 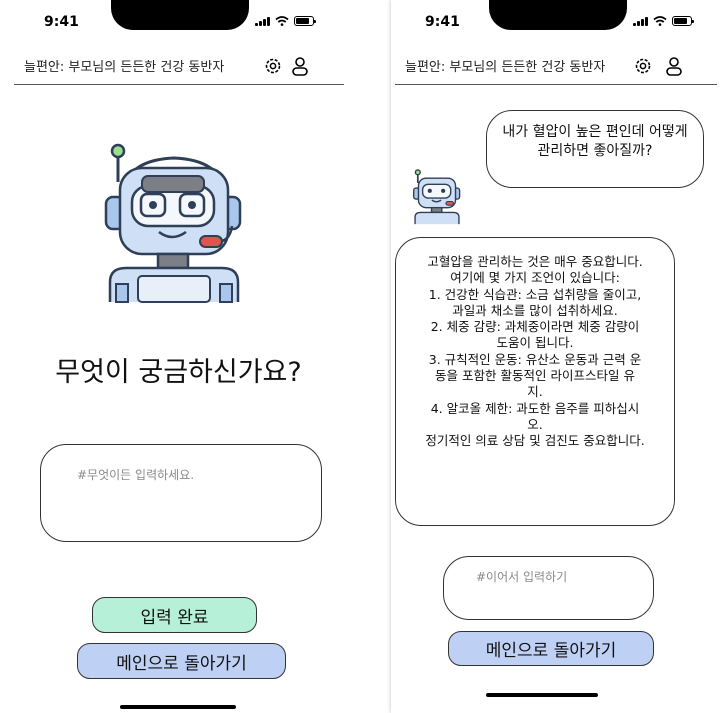 What do you see at coordinates (535, 359) in the screenshot?
I see `answer-line: 3. 규칙적인 운동: 유산소 운동과 근력 운` at bounding box center [535, 359].